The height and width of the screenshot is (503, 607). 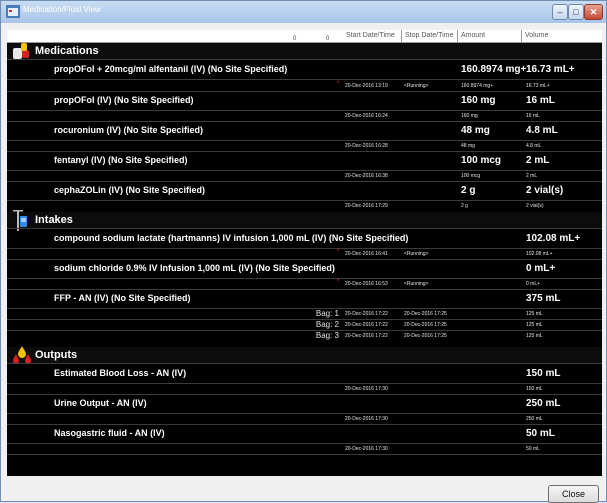 What do you see at coordinates (576, 12) in the screenshot?
I see `maximize-button: □` at bounding box center [576, 12].